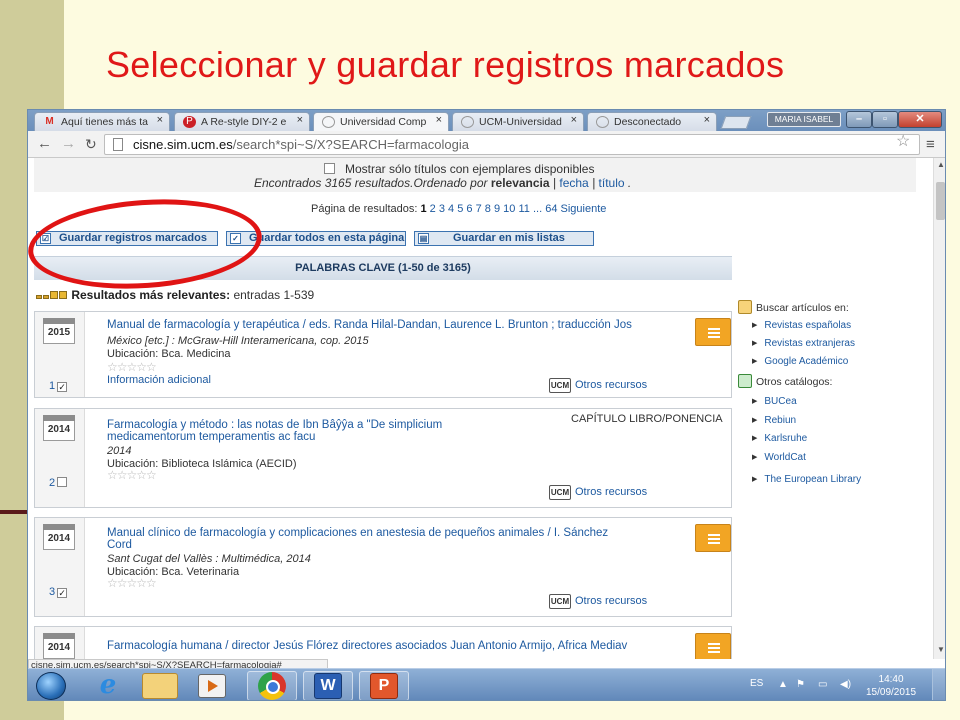  I want to click on tray-expand-icon: ▲, so click(783, 684).